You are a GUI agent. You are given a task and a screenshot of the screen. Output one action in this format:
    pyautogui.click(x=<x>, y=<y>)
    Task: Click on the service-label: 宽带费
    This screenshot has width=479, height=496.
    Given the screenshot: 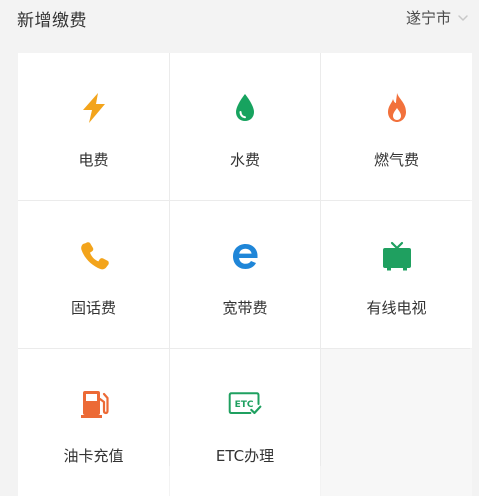 What is the action you would take?
    pyautogui.click(x=245, y=308)
    